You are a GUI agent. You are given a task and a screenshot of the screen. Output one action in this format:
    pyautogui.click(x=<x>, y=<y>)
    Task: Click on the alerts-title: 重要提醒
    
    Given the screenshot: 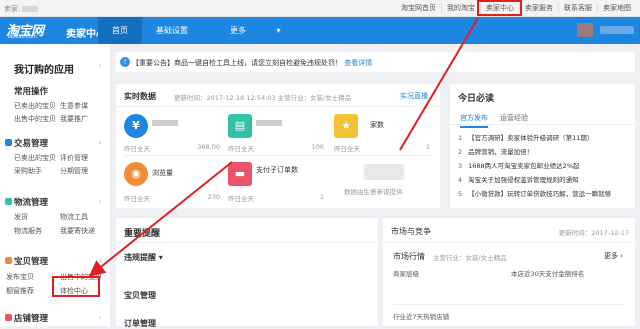 What is the action you would take?
    pyautogui.click(x=142, y=234)
    